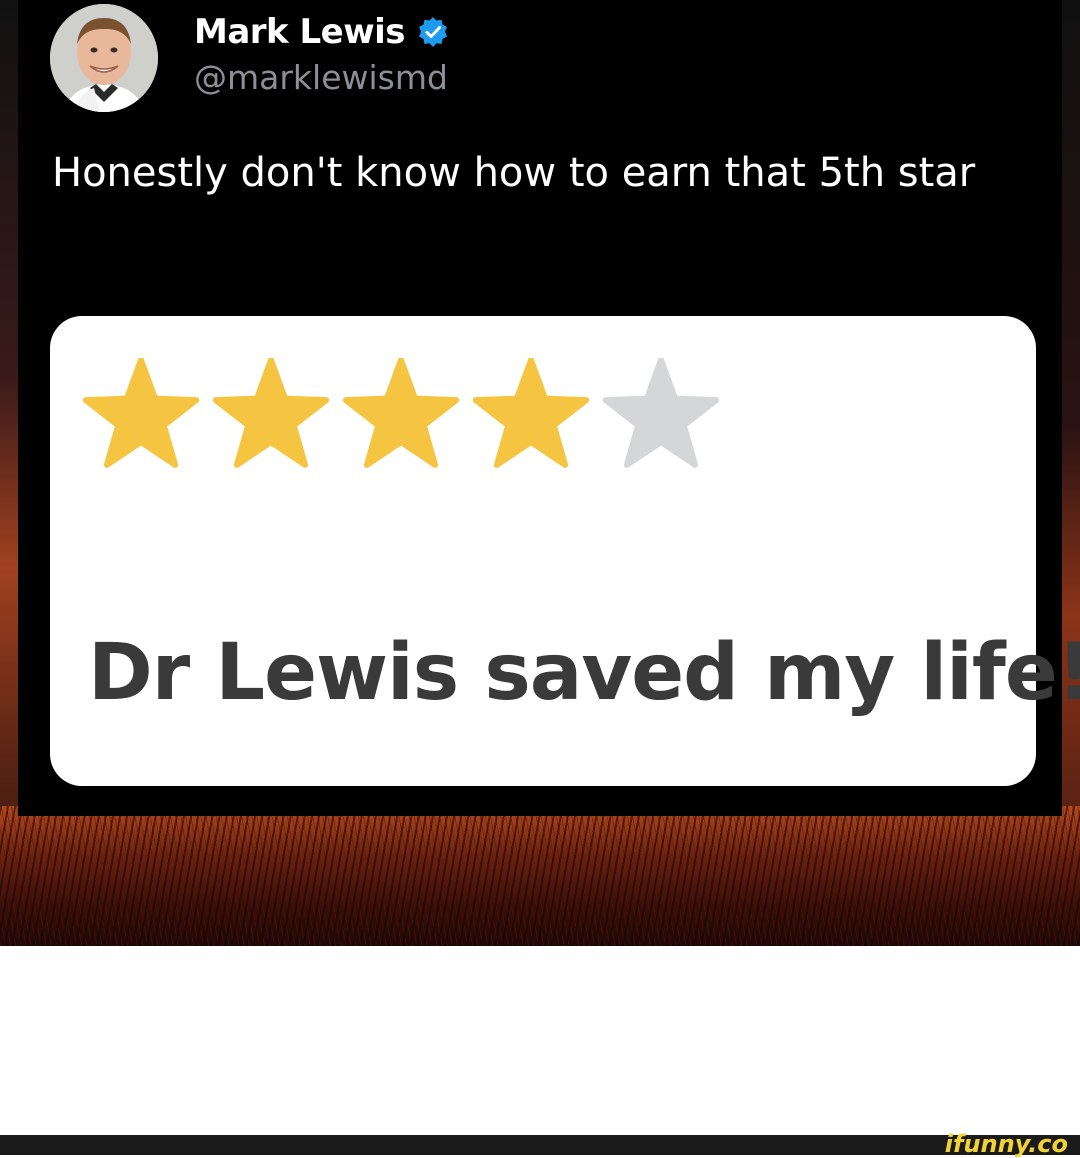  I want to click on svg-text: ifunny.co, so click(1006, 1144).